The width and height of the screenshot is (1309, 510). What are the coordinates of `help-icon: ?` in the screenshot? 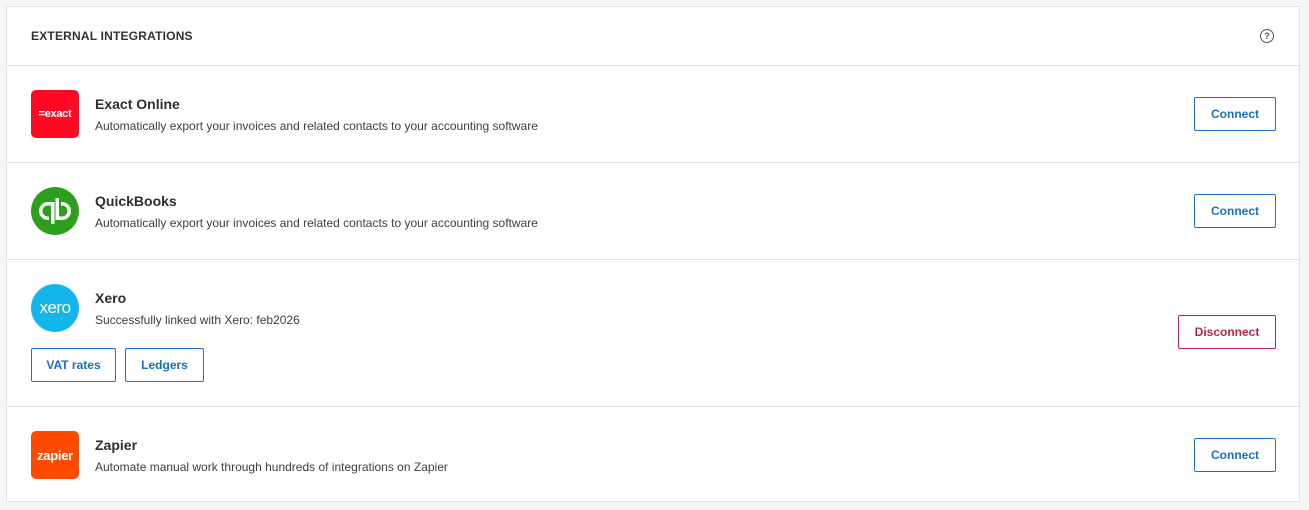 It's located at (1267, 36).